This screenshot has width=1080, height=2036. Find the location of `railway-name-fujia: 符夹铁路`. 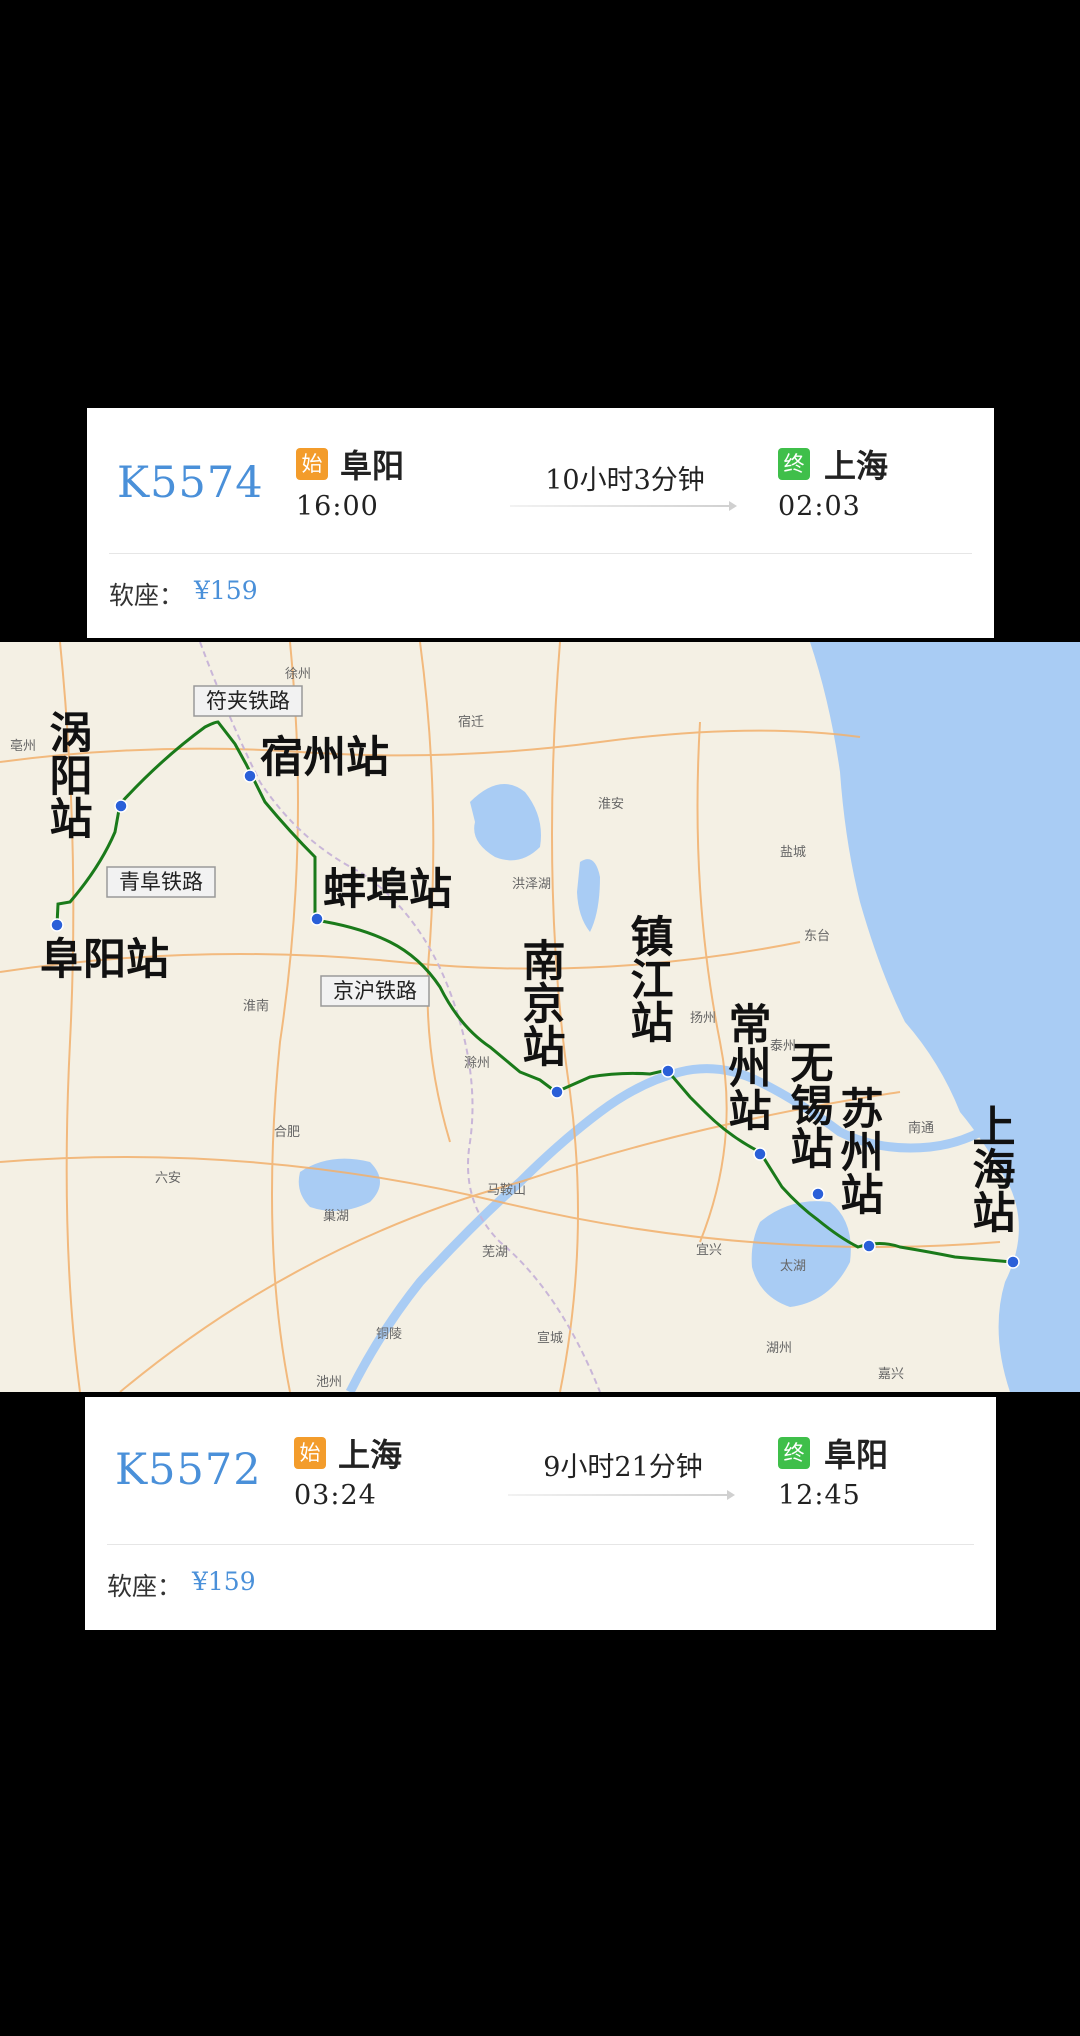

railway-name-fujia: 符夹铁路 is located at coordinates (248, 701).